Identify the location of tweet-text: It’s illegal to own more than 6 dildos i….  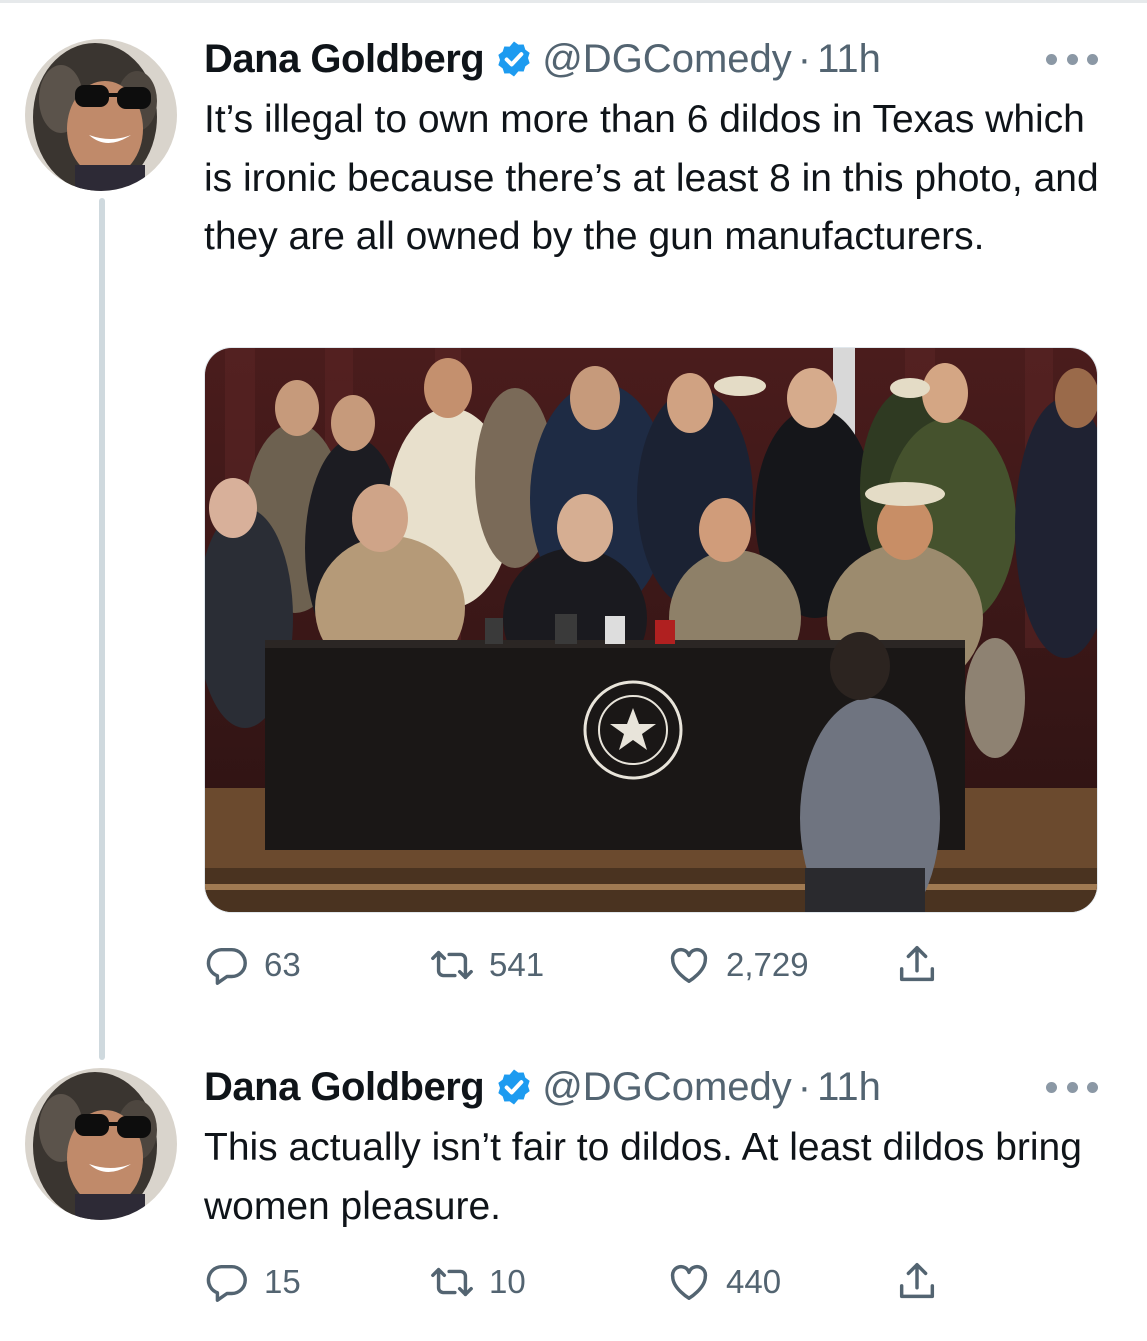
(651, 178).